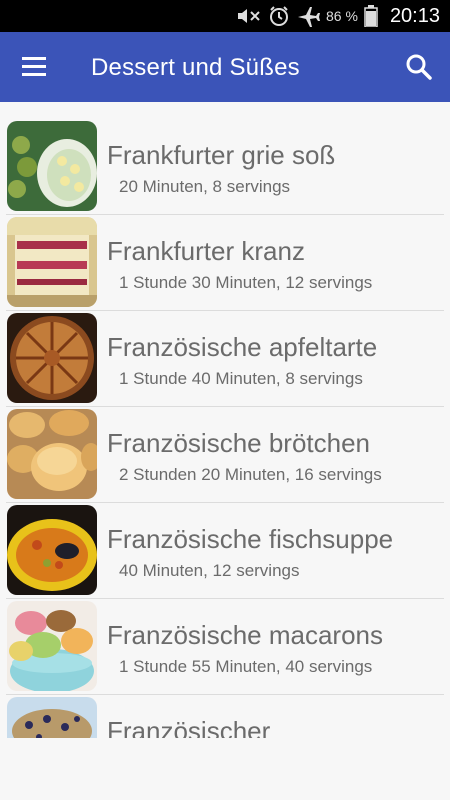 The width and height of the screenshot is (450, 800). What do you see at coordinates (249, 16) in the screenshot?
I see `mute-icon` at bounding box center [249, 16].